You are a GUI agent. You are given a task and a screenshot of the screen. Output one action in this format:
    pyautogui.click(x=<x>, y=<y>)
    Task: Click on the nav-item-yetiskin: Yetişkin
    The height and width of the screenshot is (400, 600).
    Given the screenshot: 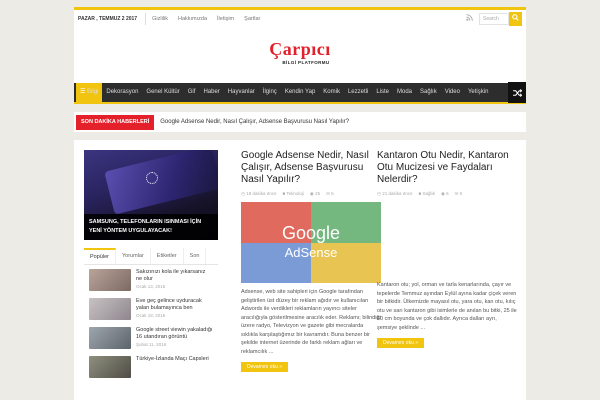 What is the action you would take?
    pyautogui.click(x=478, y=92)
    